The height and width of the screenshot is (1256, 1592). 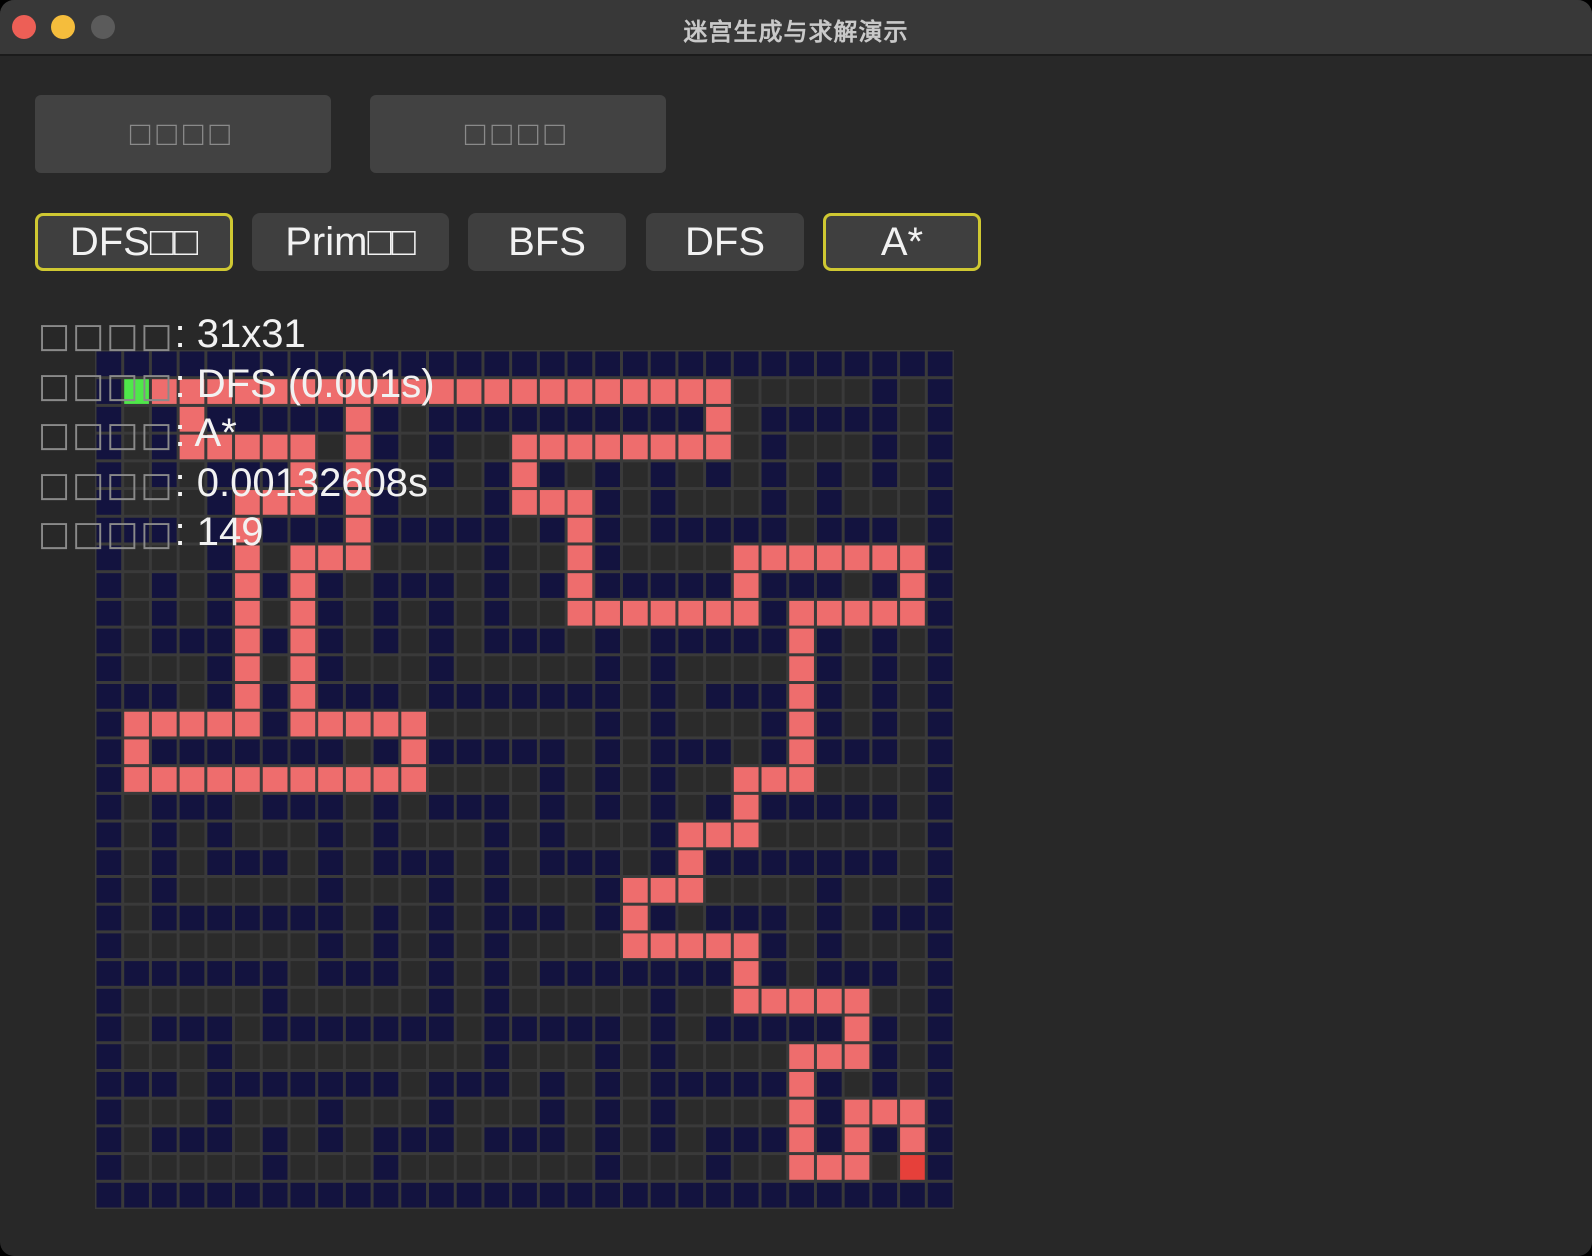 I want to click on bfs-solve-button: BFS, so click(x=547, y=242).